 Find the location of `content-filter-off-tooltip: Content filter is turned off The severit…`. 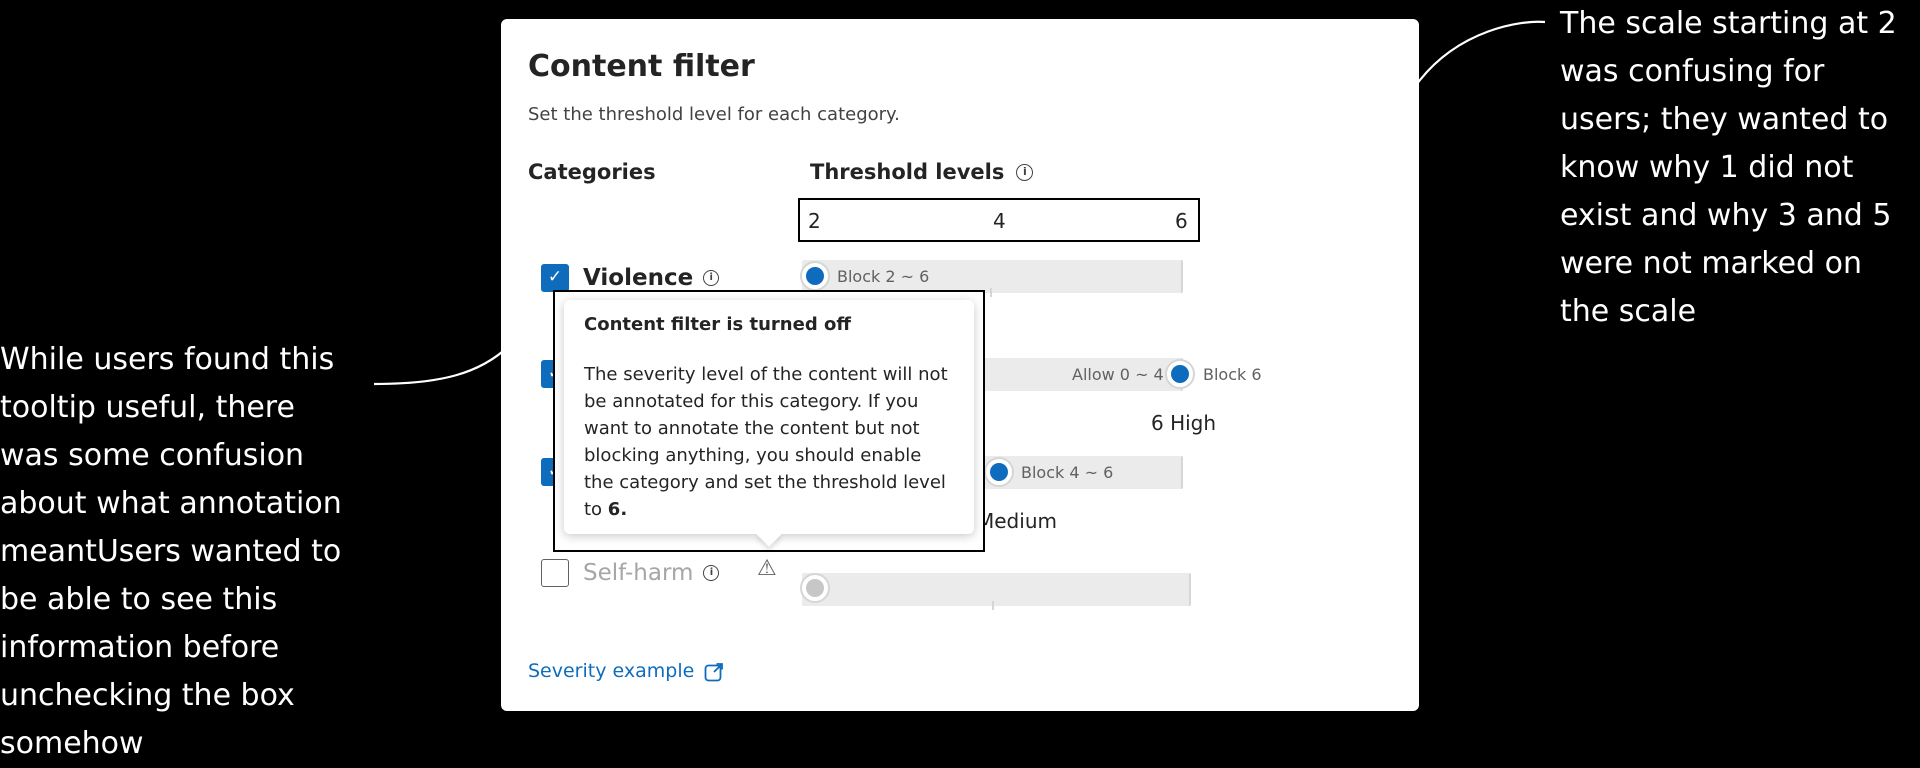

content-filter-off-tooltip: Content filter is turned off The severit… is located at coordinates (769, 417).